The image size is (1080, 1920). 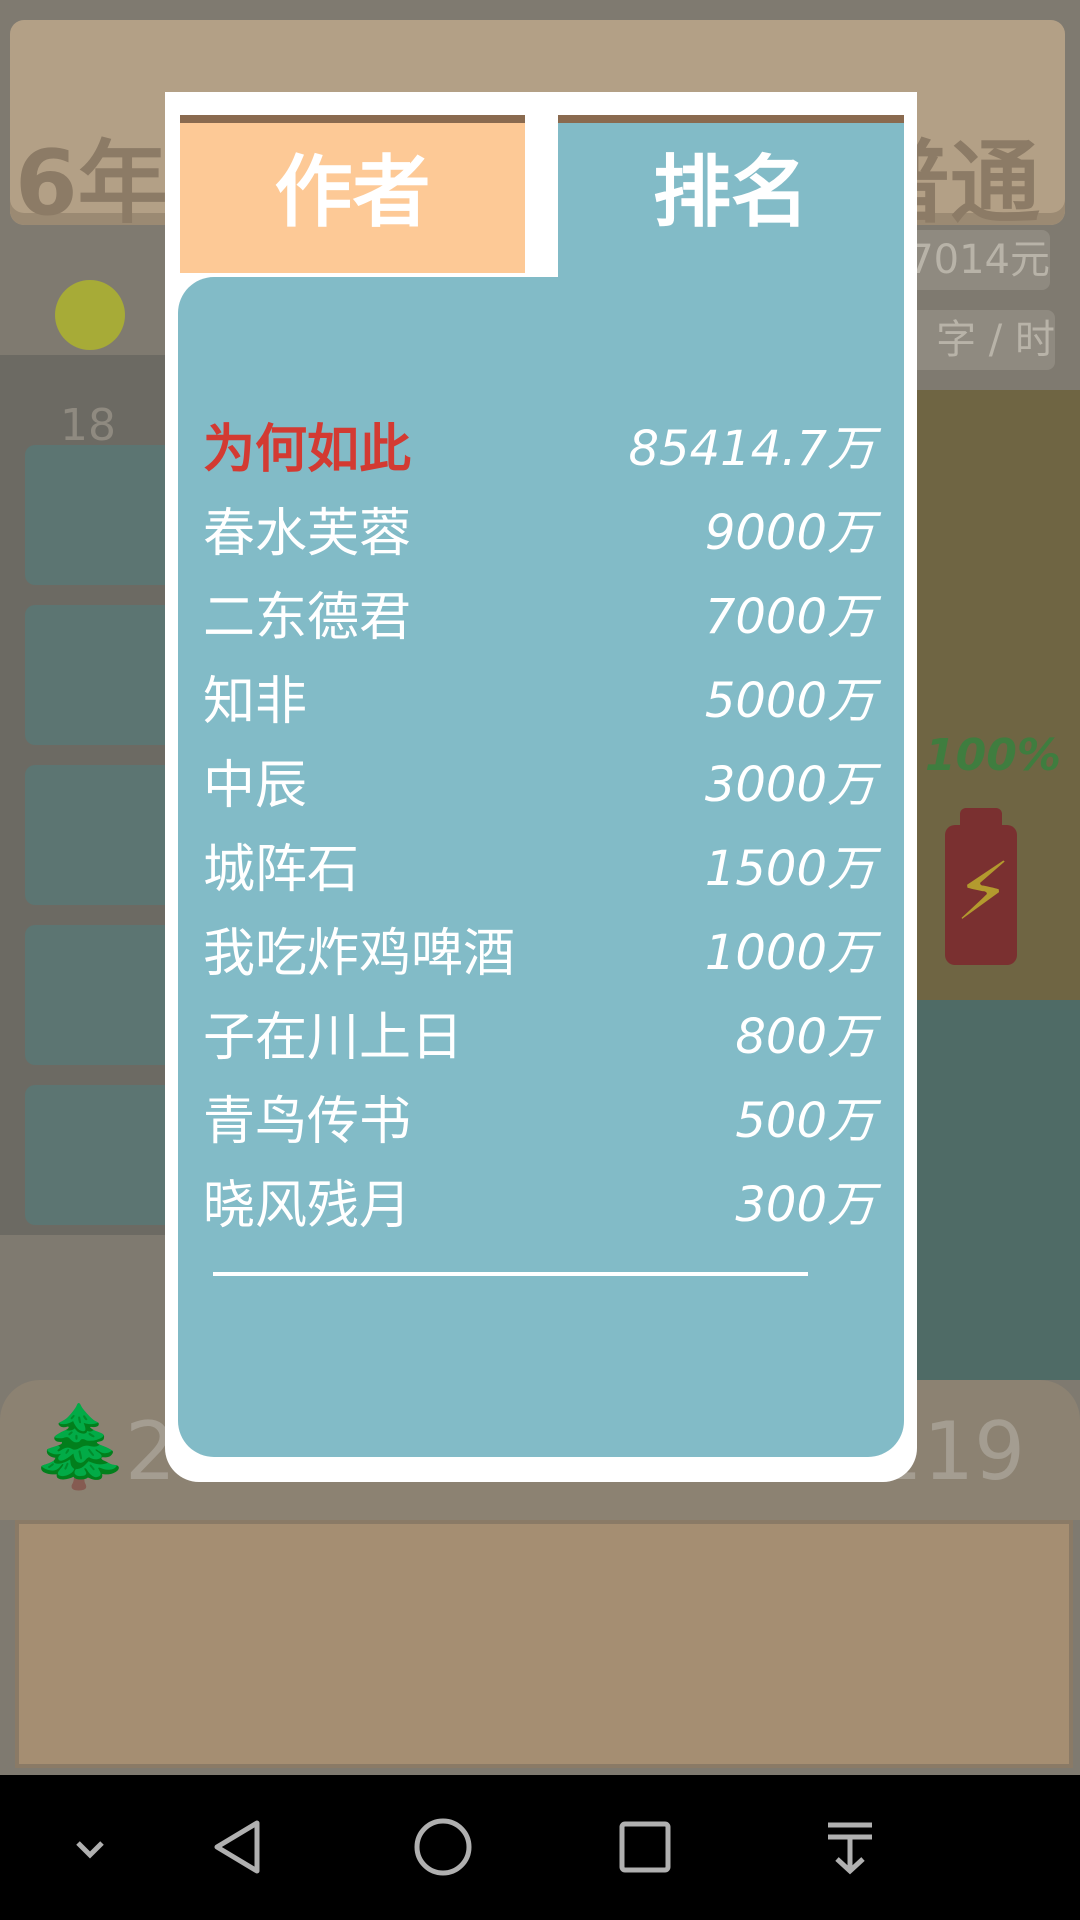 What do you see at coordinates (307, 1205) in the screenshot?
I see `ranking-name: 晓风残月` at bounding box center [307, 1205].